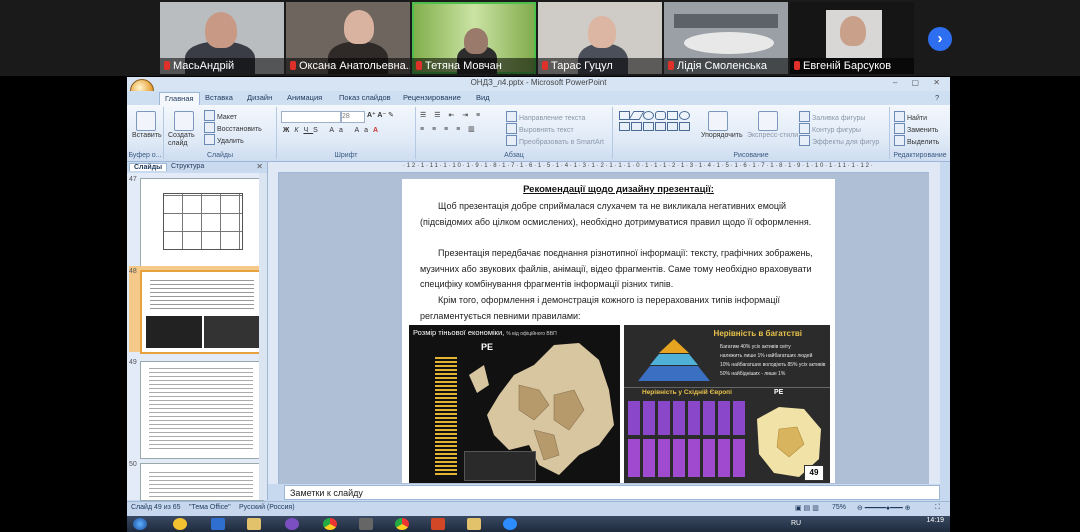 This screenshot has width=1080, height=532. What do you see at coordinates (183, 140) in the screenshot?
I see `new-slide-button: Создать слайд` at bounding box center [183, 140].